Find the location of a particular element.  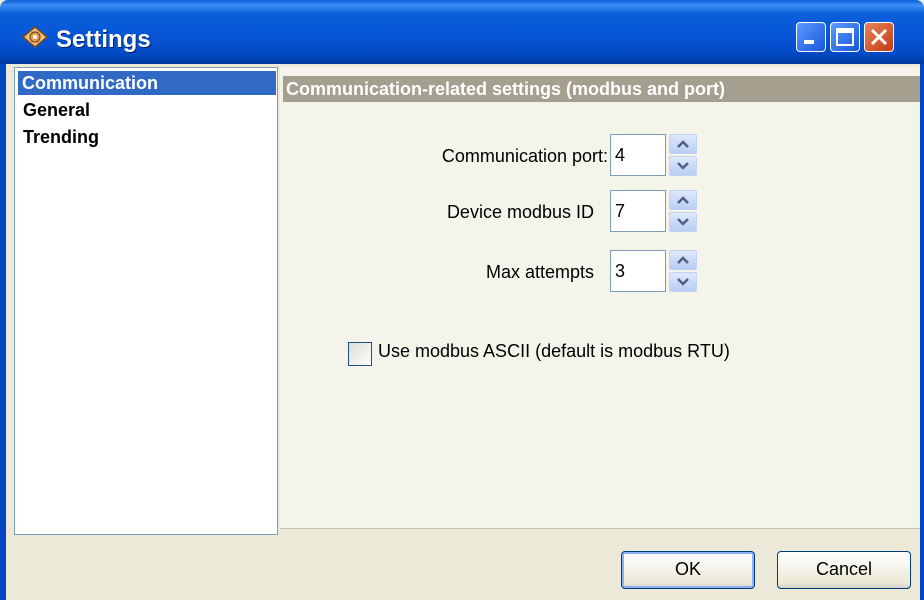

communication-port-input: 4 is located at coordinates (638, 155).